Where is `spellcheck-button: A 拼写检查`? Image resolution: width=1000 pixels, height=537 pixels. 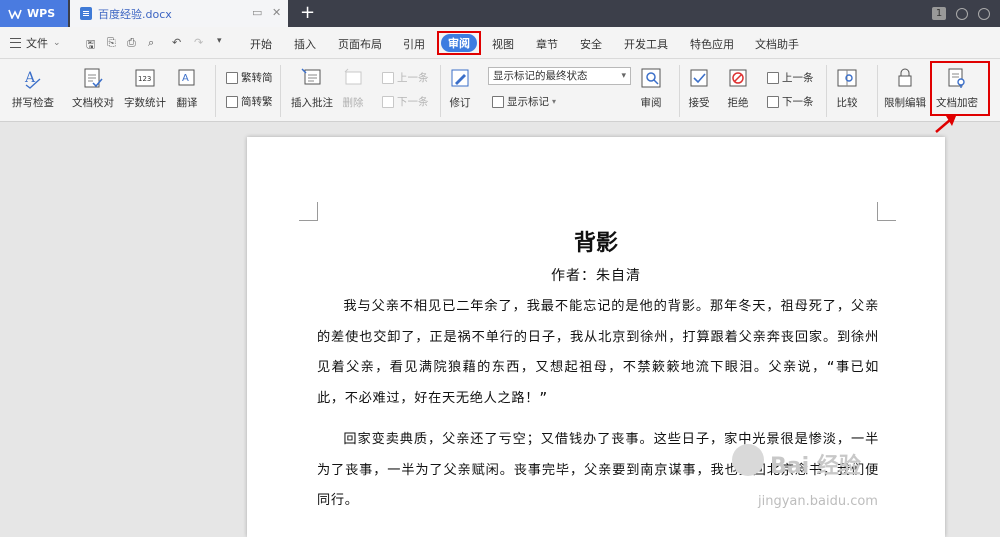 spellcheck-button: A 拼写检查 is located at coordinates (33, 88).